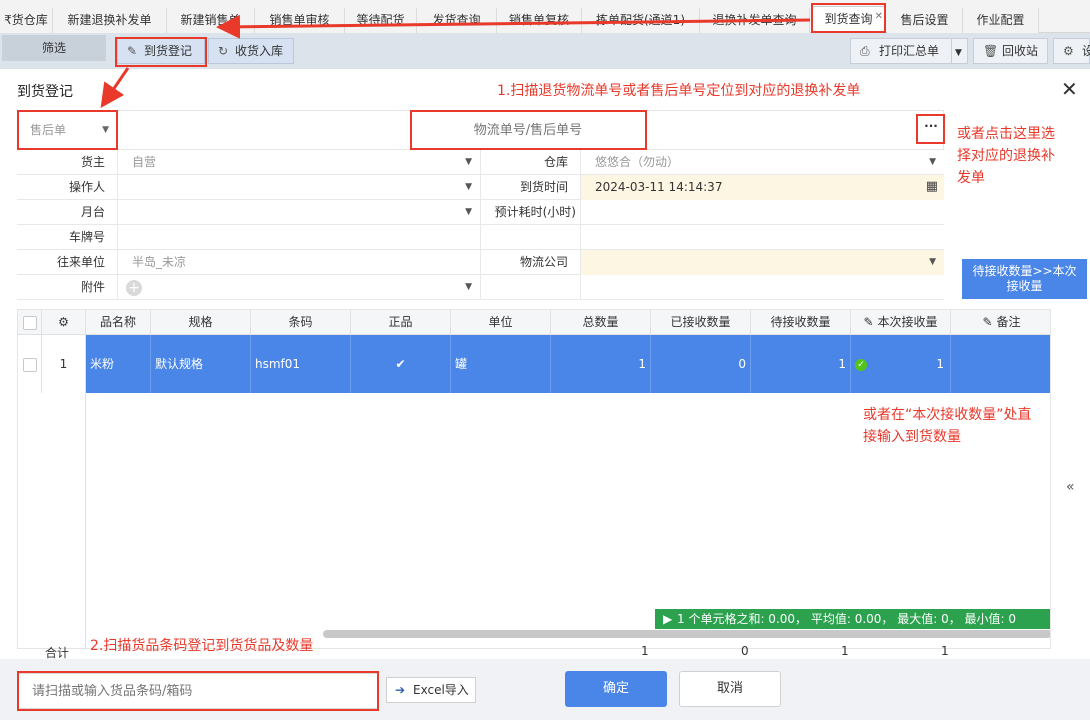 This screenshot has height=720, width=1090. Describe the element at coordinates (901, 364) in the screenshot. I see `cell-this-time: ✓ 1` at that location.